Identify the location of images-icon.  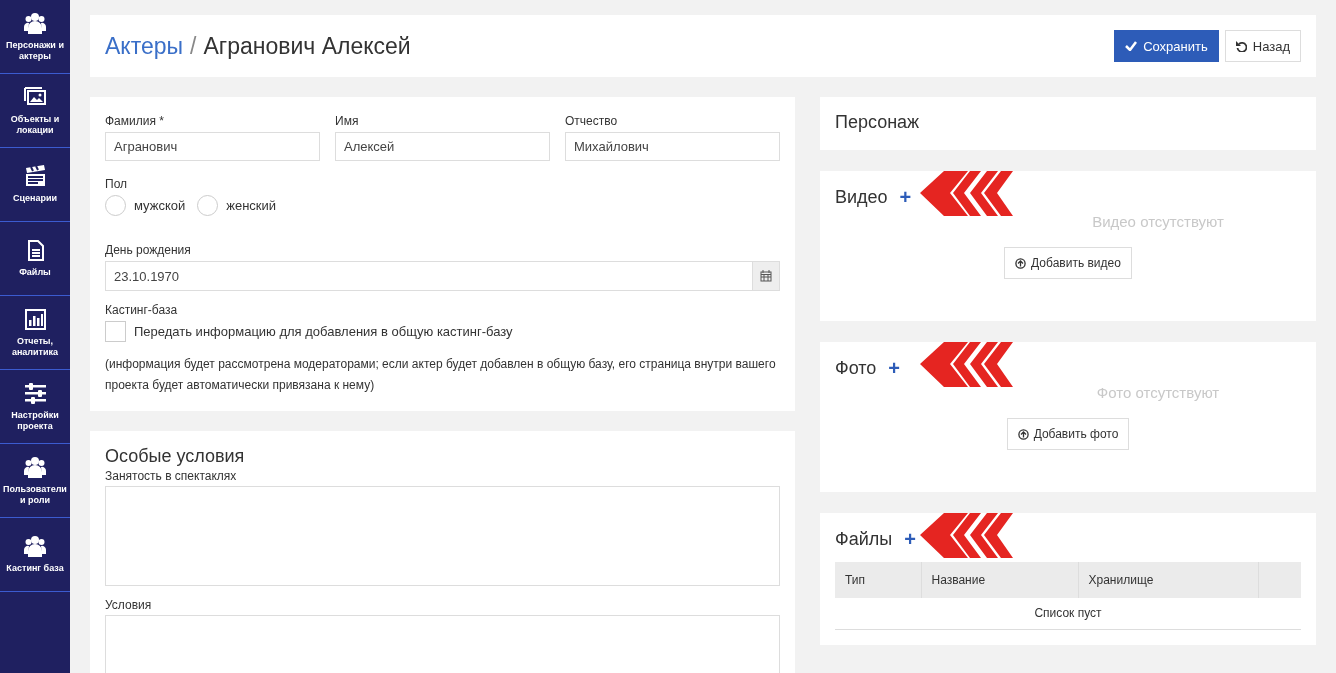
(35, 96).